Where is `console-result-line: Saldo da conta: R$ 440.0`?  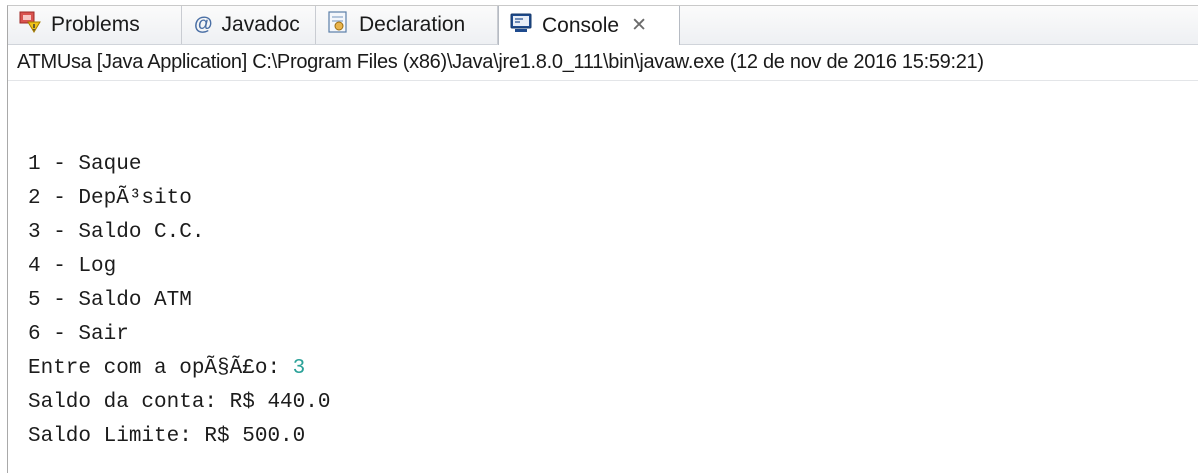
console-result-line: Saldo da conta: R$ 440.0 is located at coordinates (179, 402).